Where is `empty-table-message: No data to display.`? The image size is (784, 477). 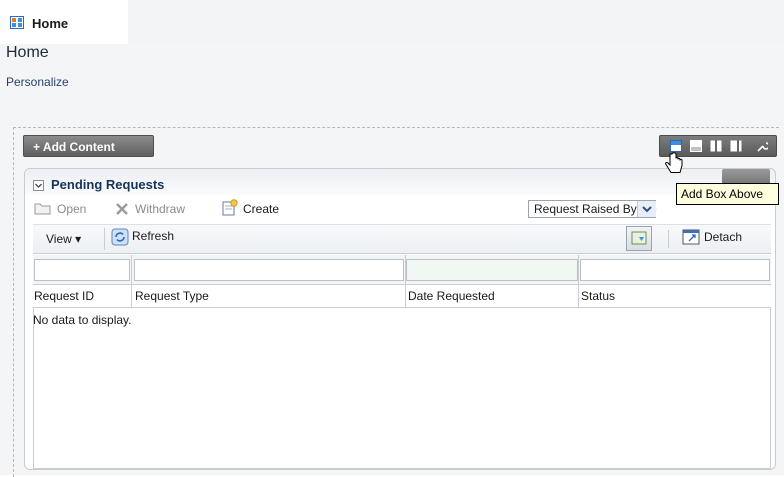
empty-table-message: No data to display. is located at coordinates (82, 320).